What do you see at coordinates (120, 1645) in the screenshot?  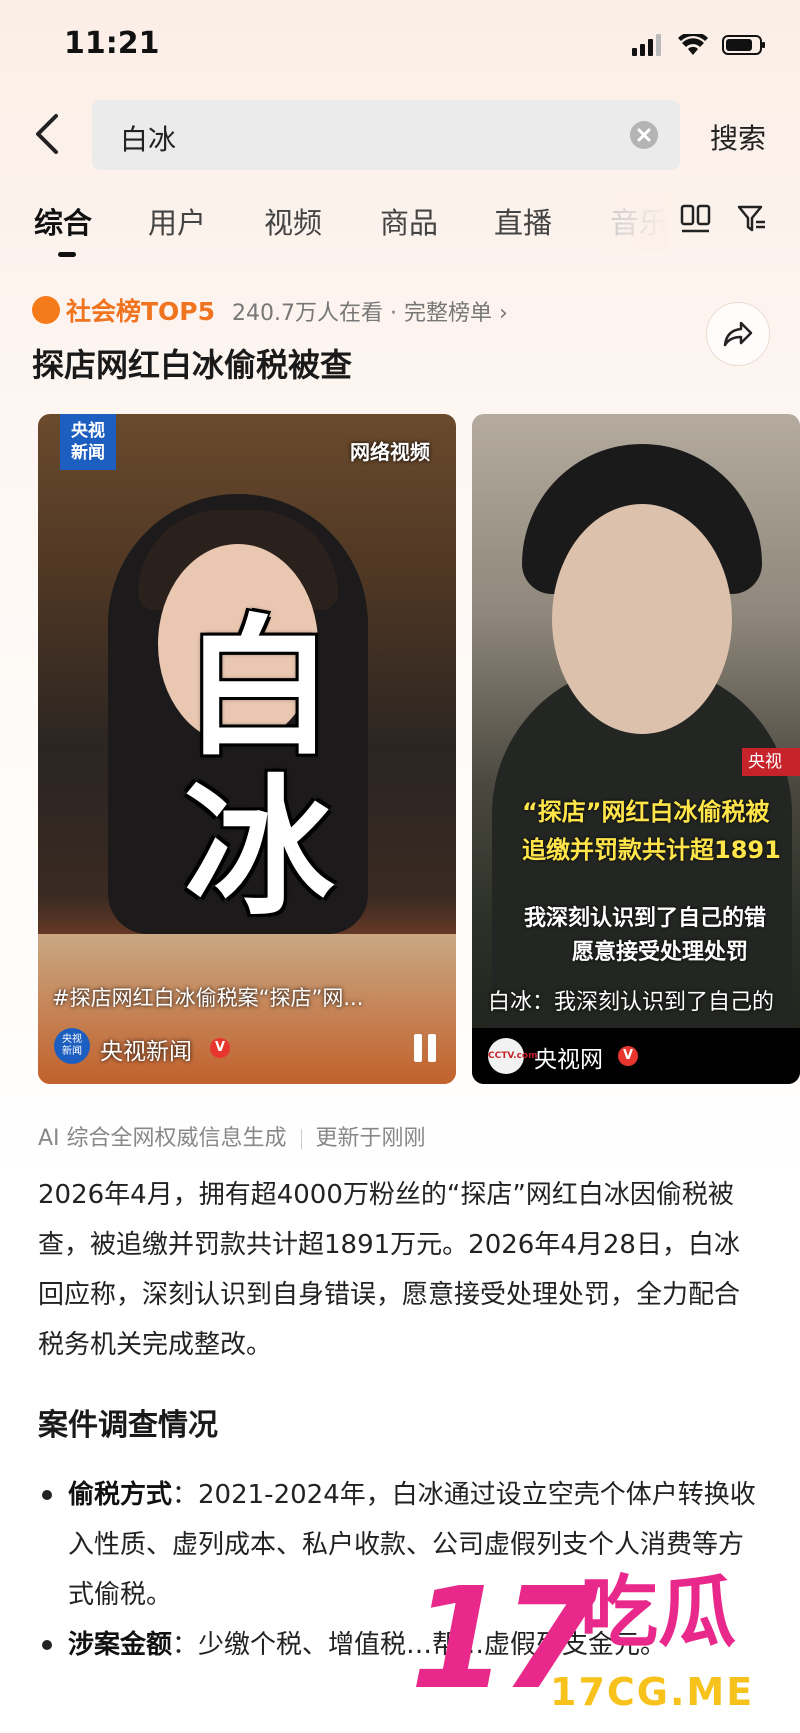 I see `bullet-term: 涉案金额` at bounding box center [120, 1645].